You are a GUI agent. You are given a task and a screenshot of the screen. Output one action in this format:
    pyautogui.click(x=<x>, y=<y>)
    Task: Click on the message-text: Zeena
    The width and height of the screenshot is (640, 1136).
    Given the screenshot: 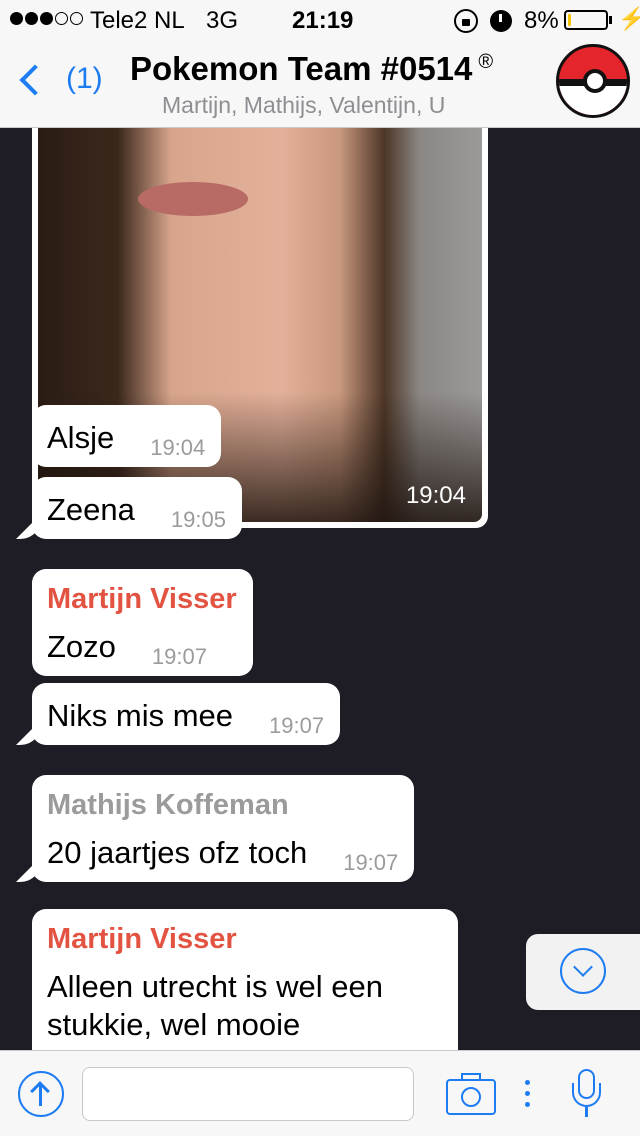 What is the action you would take?
    pyautogui.click(x=91, y=509)
    